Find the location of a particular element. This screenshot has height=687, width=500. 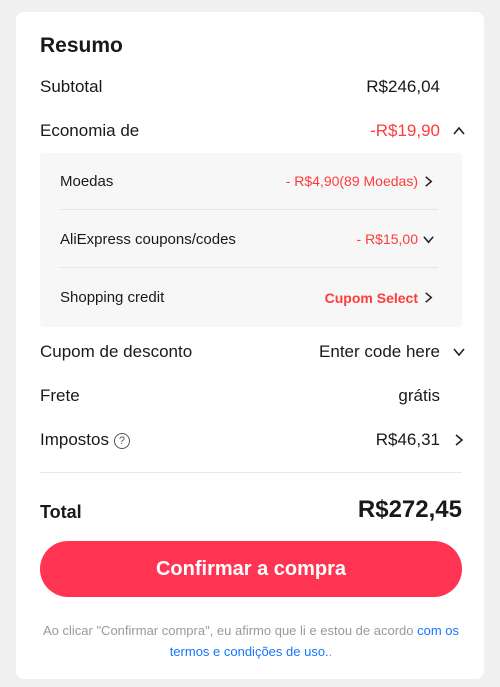

coupon-input: Enter code here is located at coordinates (379, 352).